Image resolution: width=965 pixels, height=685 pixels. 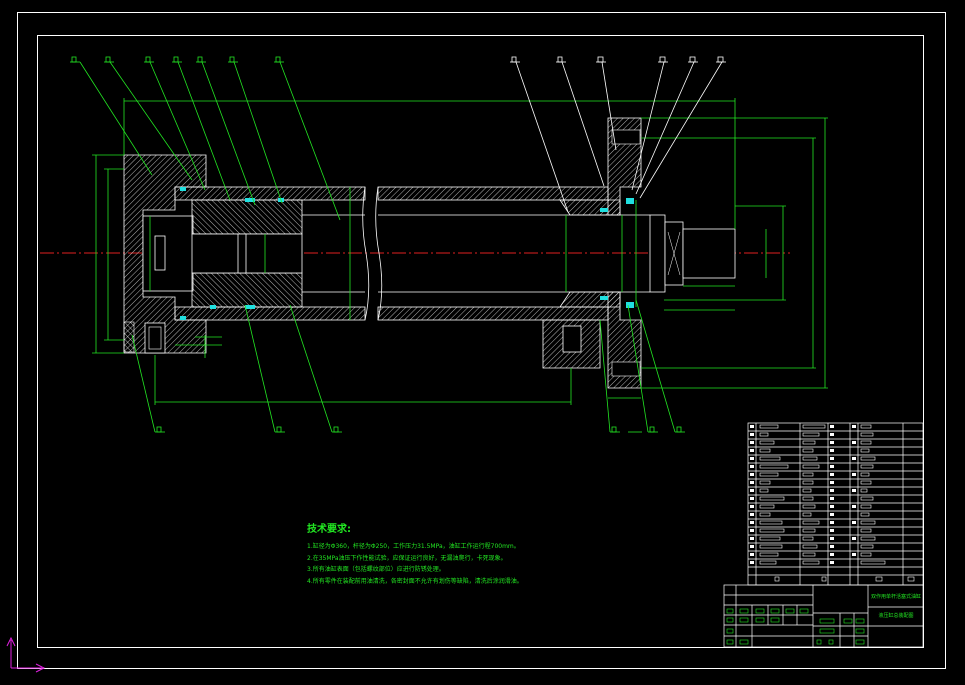 What do you see at coordinates (896, 597) in the screenshot?
I see `drawing-name: 双作用单杆活塞式油缸` at bounding box center [896, 597].